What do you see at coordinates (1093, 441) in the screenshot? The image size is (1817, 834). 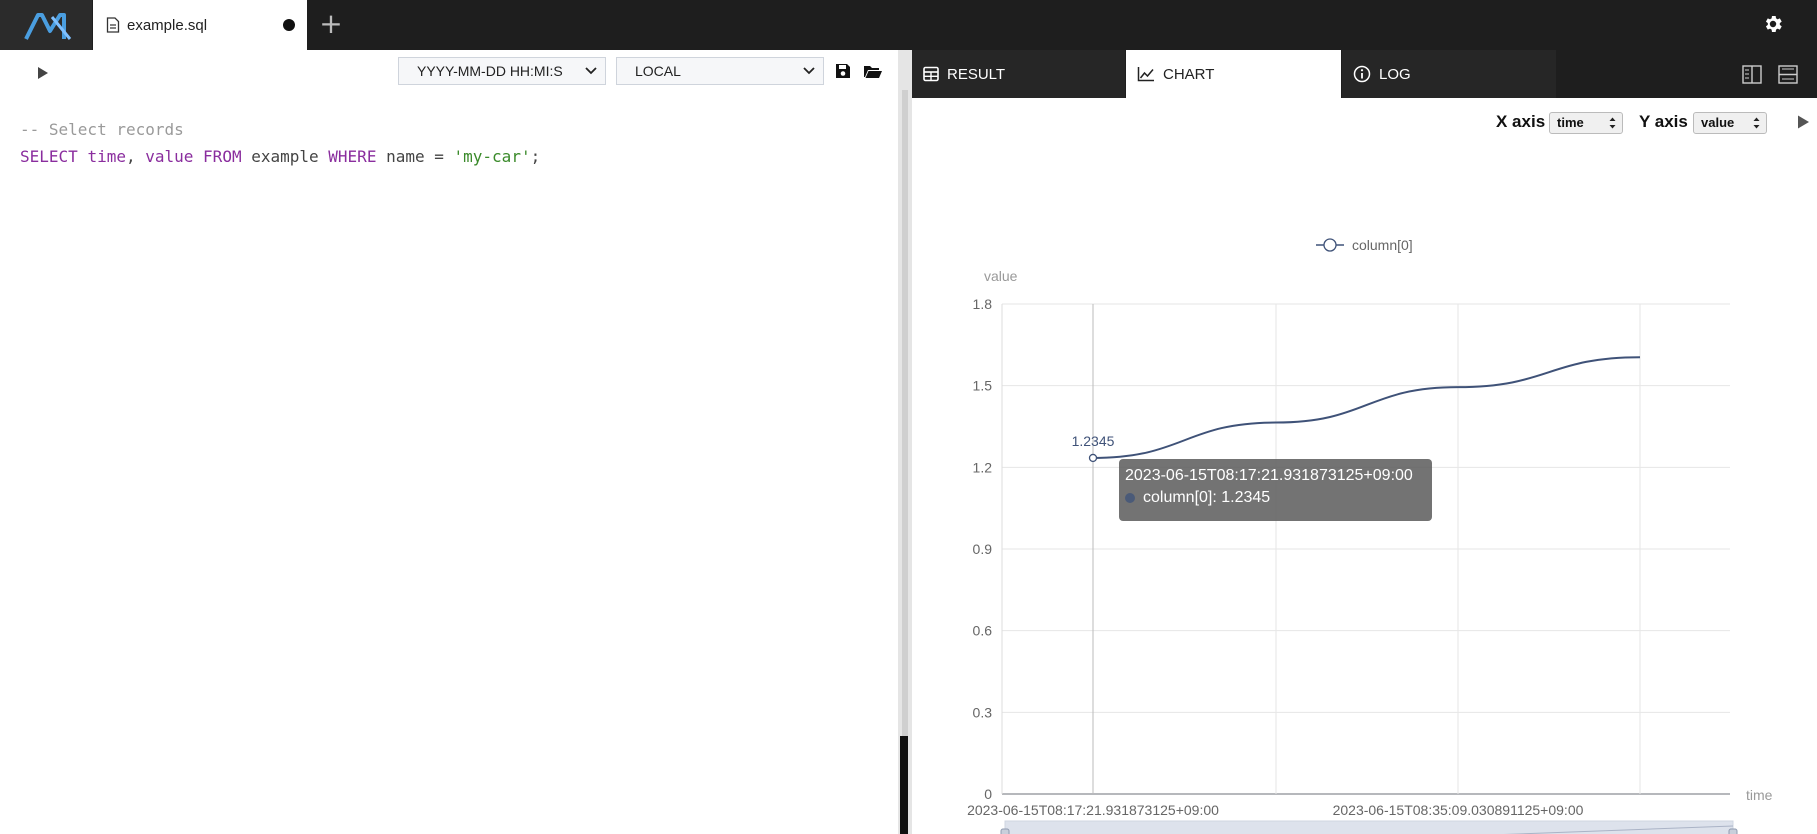 I see `data-label: 1.2345` at bounding box center [1093, 441].